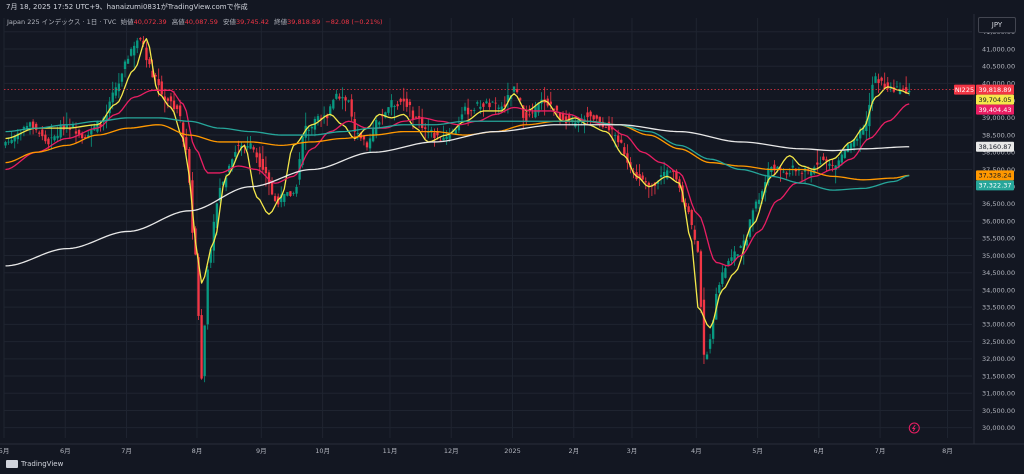 The width and height of the screenshot is (1024, 474). I want to click on price-tick-label: 38,500.00, so click(998, 135).